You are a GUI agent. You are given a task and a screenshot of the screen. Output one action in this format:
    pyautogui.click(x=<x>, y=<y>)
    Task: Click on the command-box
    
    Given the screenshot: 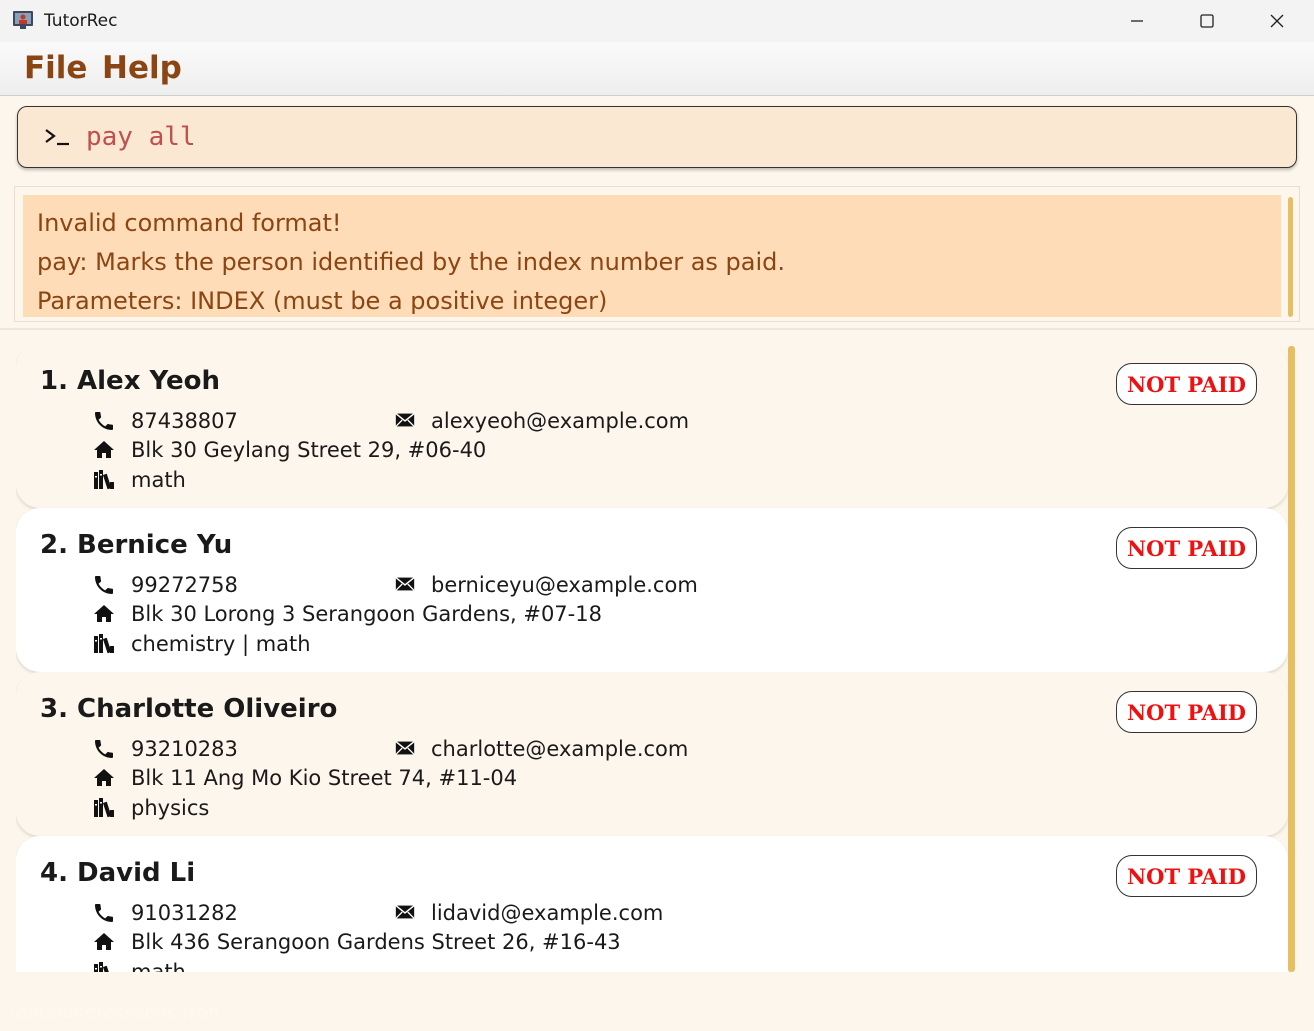 What is the action you would take?
    pyautogui.click(x=657, y=137)
    